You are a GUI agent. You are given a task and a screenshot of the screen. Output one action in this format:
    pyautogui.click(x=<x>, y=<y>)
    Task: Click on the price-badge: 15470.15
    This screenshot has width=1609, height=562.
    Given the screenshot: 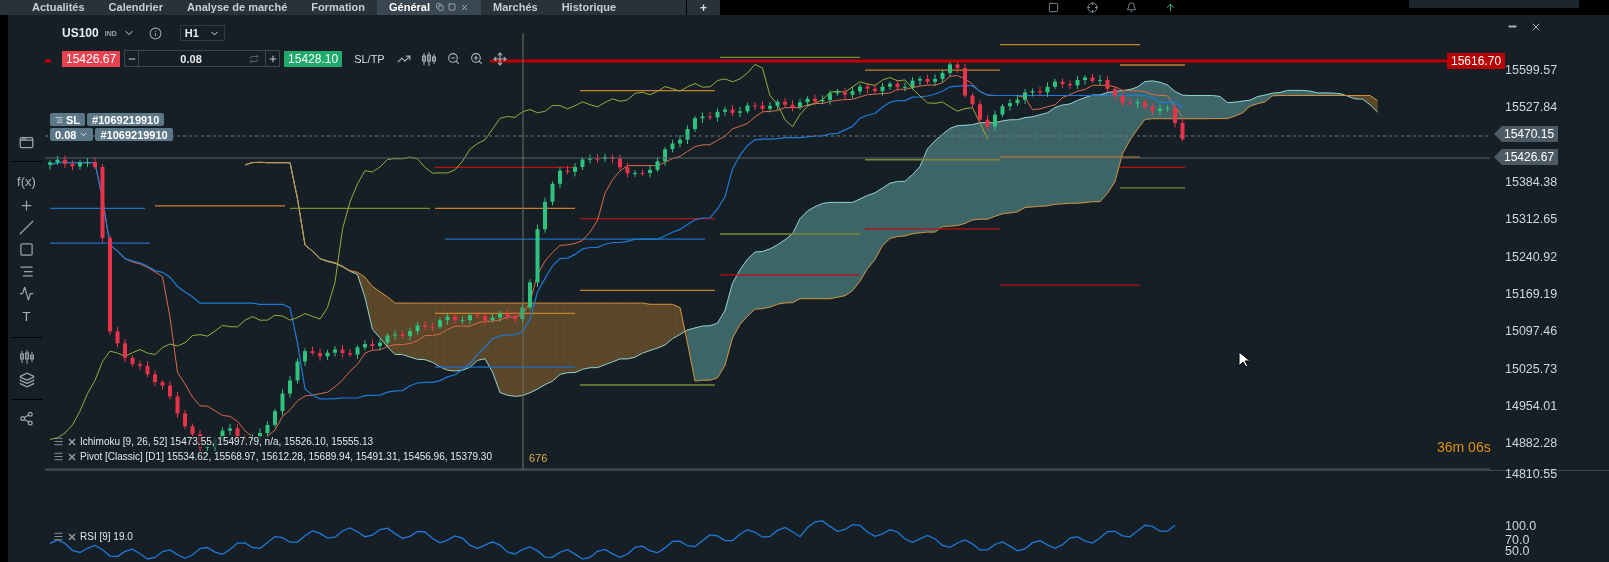 What is the action you would take?
    pyautogui.click(x=1526, y=134)
    